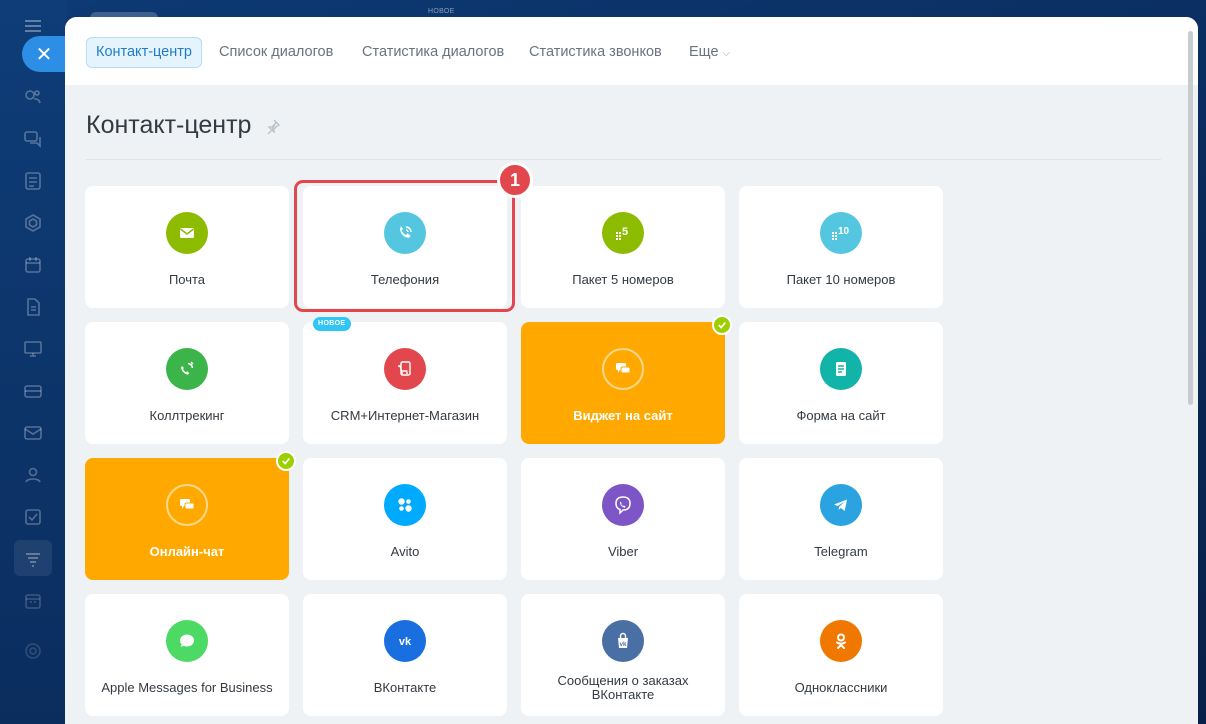 The height and width of the screenshot is (724, 1206). Describe the element at coordinates (33, 433) in the screenshot. I see `sidebar-mail-icon` at that location.